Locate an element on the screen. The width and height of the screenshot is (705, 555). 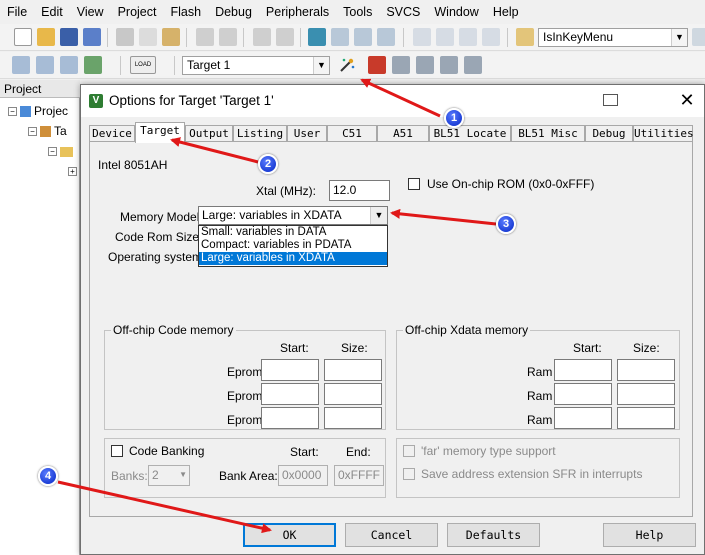
build-icon is located at coordinates (45, 65).